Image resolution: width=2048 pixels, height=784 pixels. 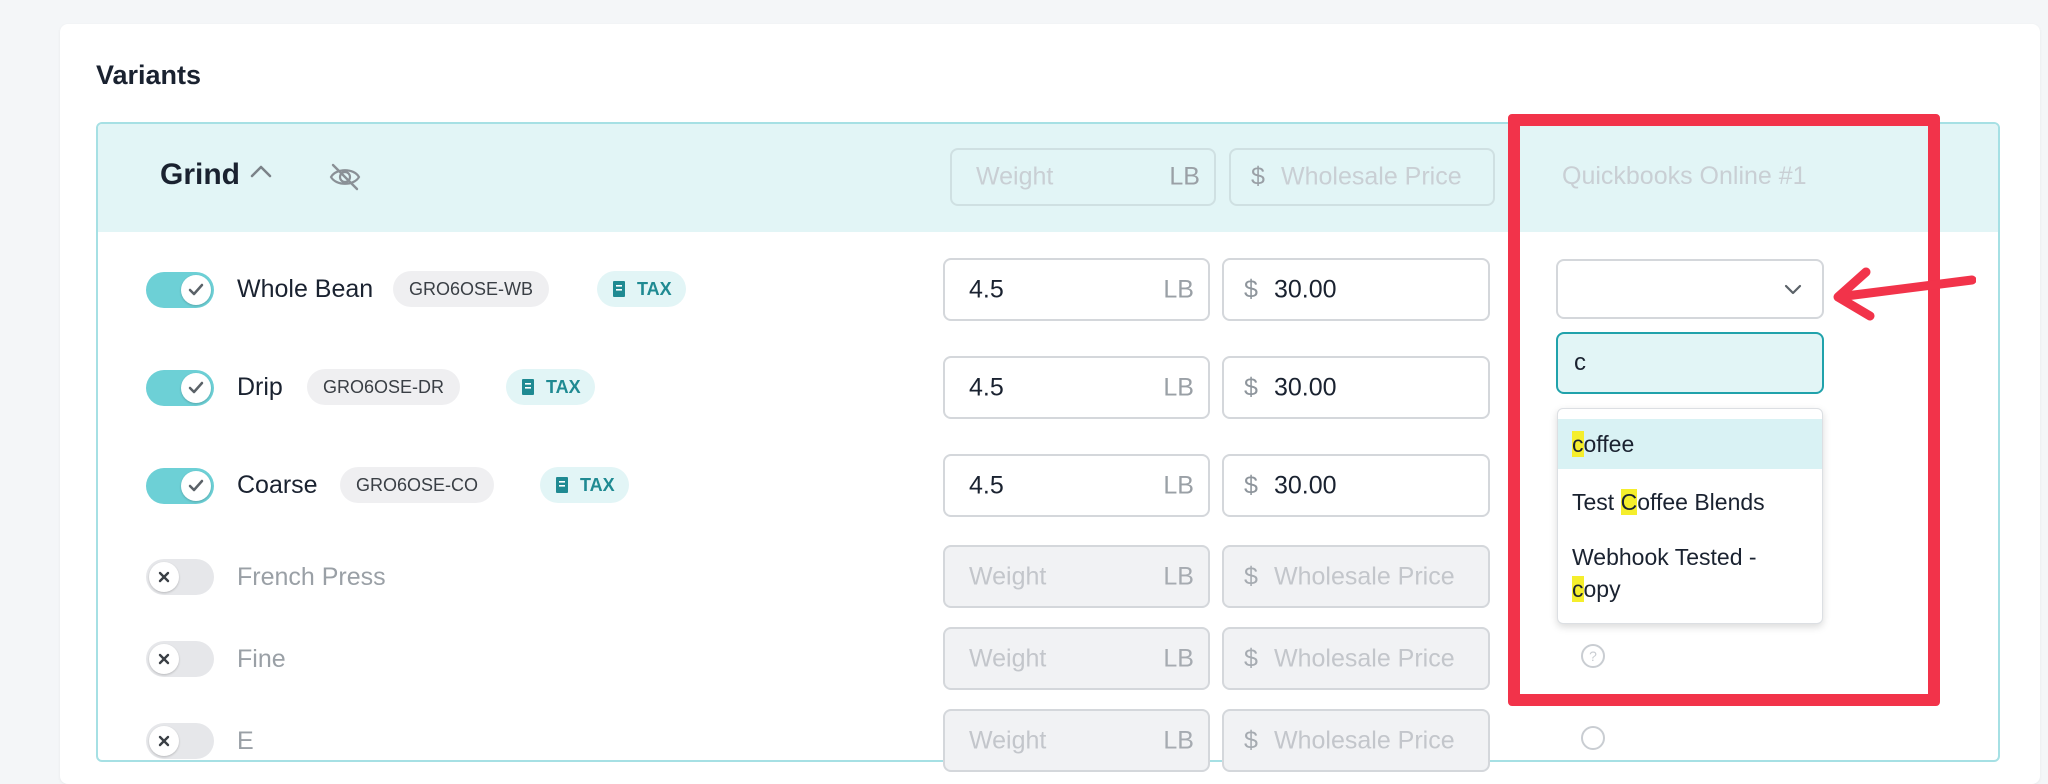 I want to click on variant-name: Drip, so click(x=260, y=387).